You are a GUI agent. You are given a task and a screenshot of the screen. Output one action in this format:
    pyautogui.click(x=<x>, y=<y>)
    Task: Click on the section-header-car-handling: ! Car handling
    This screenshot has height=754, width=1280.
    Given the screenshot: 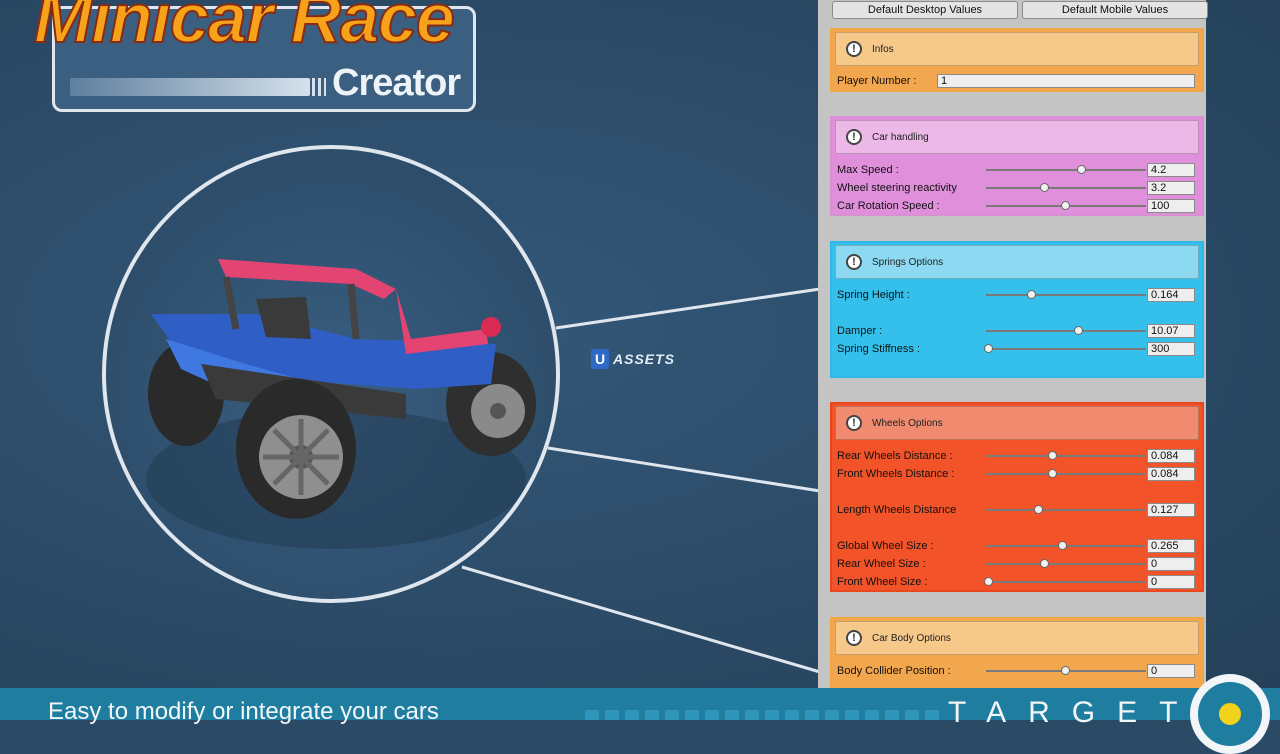 What is the action you would take?
    pyautogui.click(x=1017, y=137)
    